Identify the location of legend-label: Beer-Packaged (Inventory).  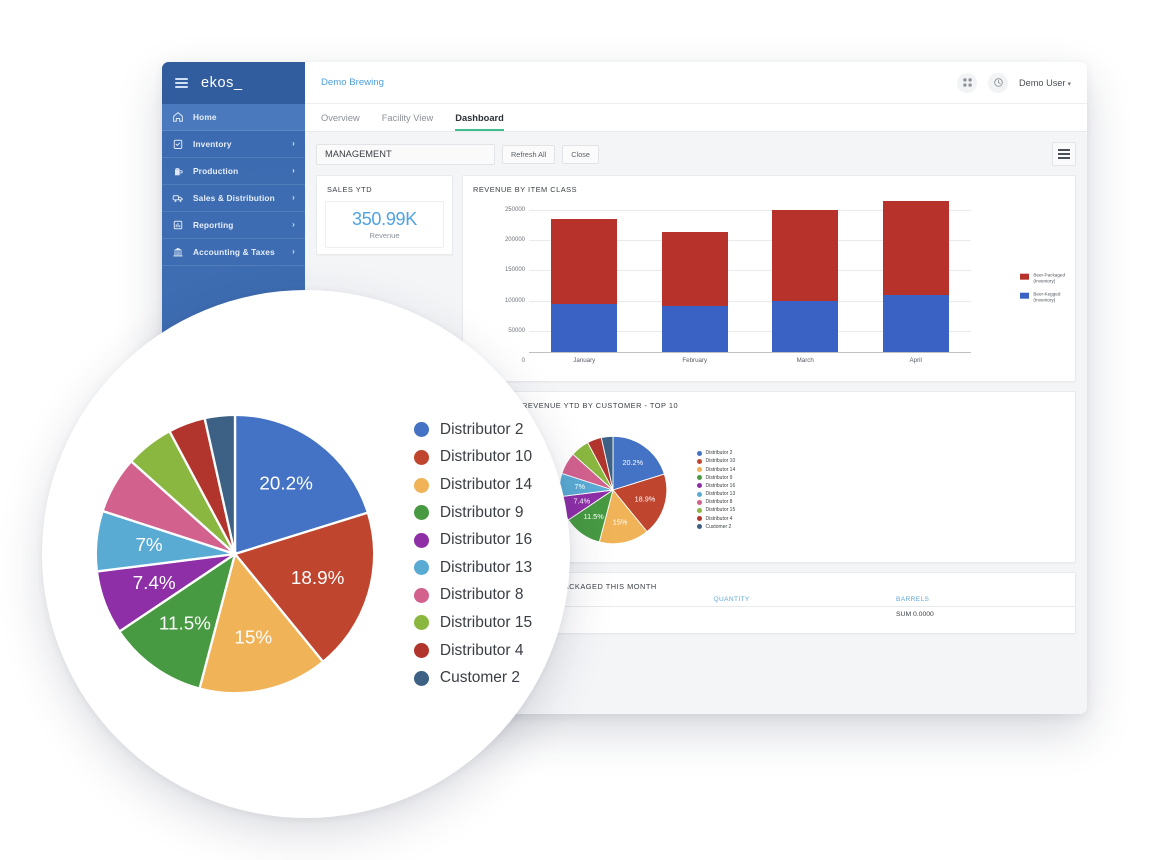
(1049, 278).